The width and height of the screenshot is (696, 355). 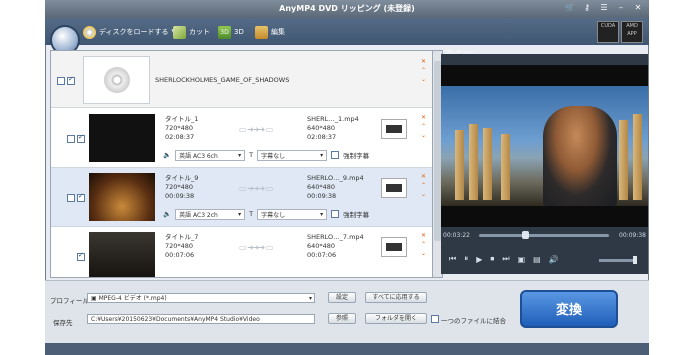 What do you see at coordinates (452, 259) in the screenshot?
I see `skip-back-icon: ⏮` at bounding box center [452, 259].